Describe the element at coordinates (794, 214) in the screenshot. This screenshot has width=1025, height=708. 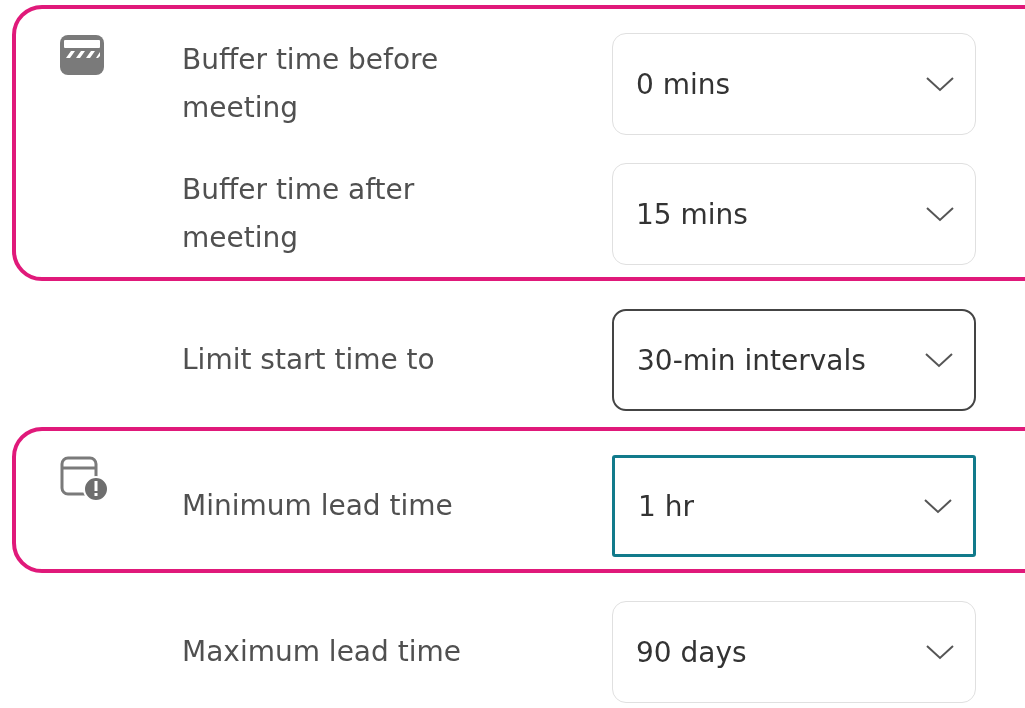
I see `dropdown: 15 mins` at that location.